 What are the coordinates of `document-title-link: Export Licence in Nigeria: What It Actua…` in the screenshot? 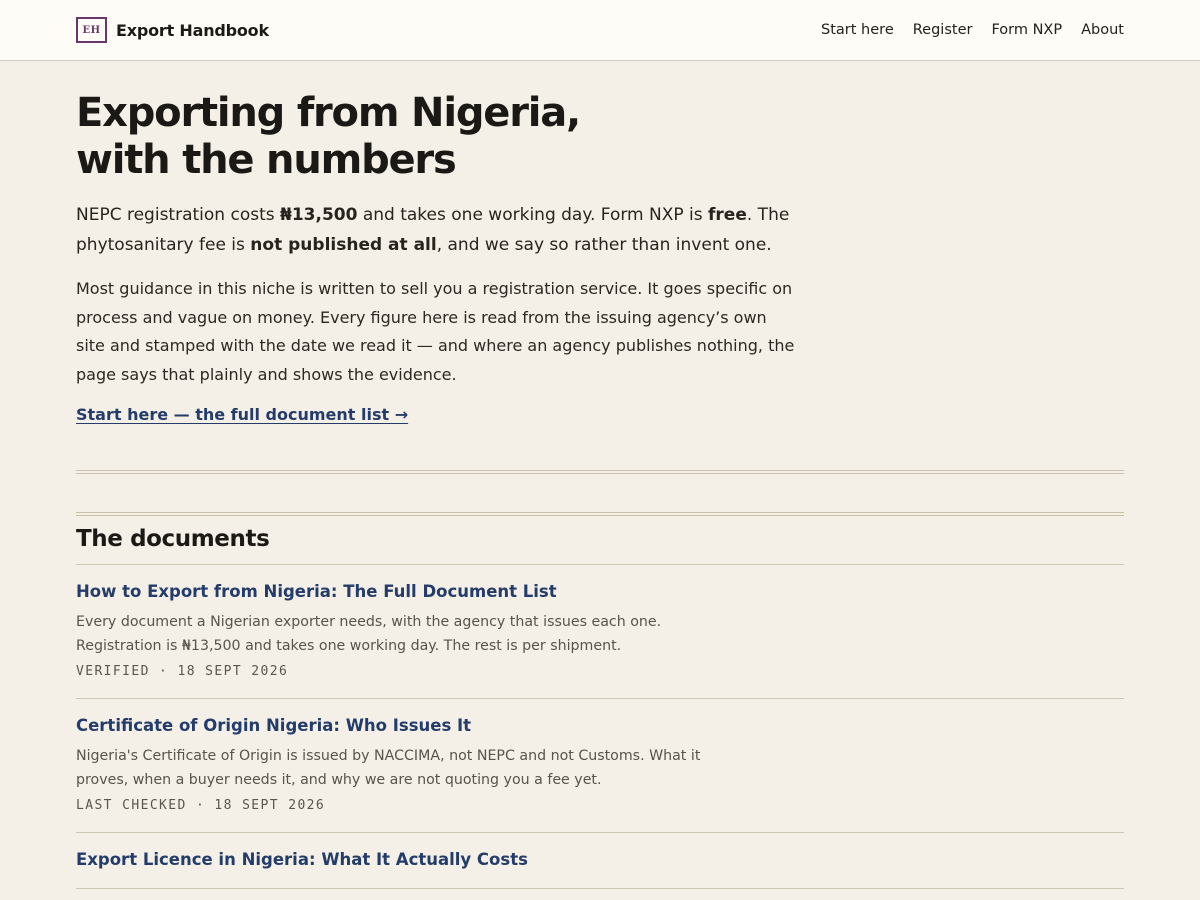 It's located at (302, 859).